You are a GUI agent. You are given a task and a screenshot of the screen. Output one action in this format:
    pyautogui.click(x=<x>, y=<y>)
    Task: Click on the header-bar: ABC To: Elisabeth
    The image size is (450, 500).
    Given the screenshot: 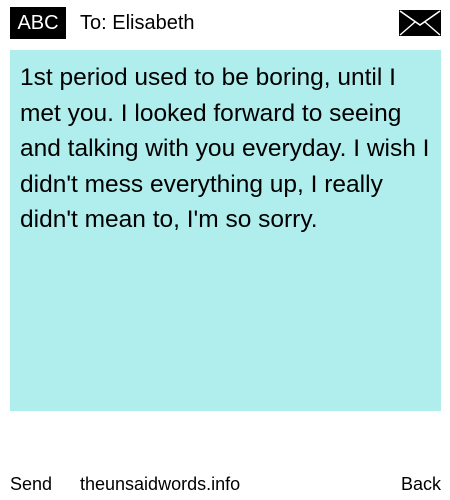 What is the action you would take?
    pyautogui.click(x=225, y=23)
    